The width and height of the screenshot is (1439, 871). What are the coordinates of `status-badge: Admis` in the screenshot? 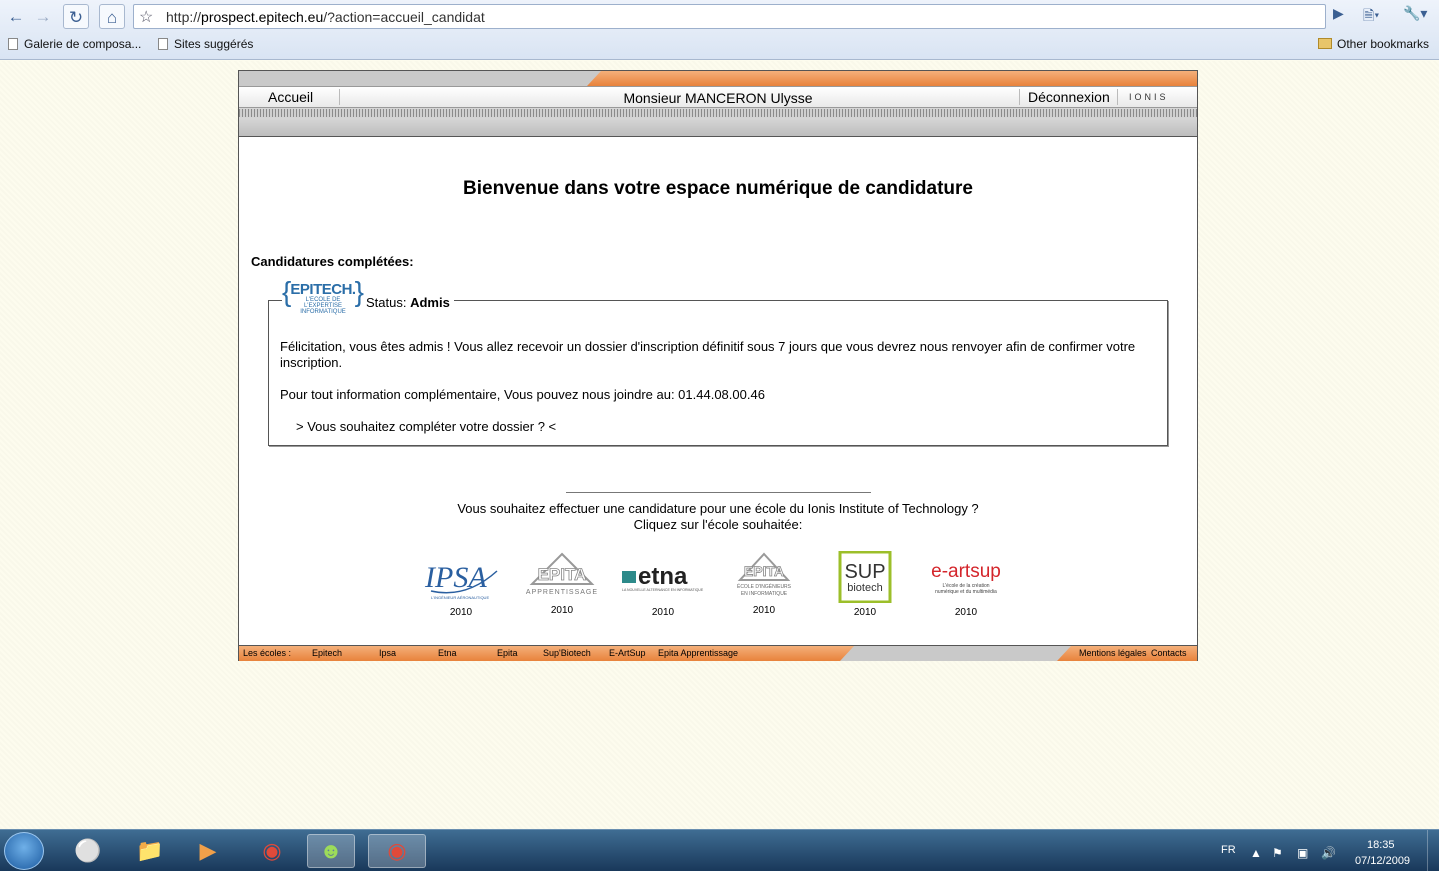 It's located at (430, 302).